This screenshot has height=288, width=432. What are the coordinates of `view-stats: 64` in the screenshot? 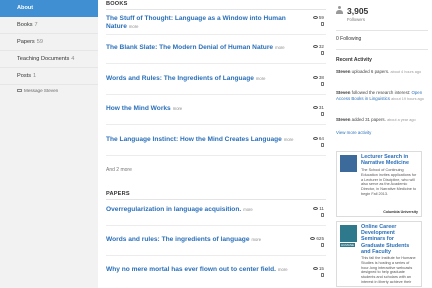 It's located at (316, 142).